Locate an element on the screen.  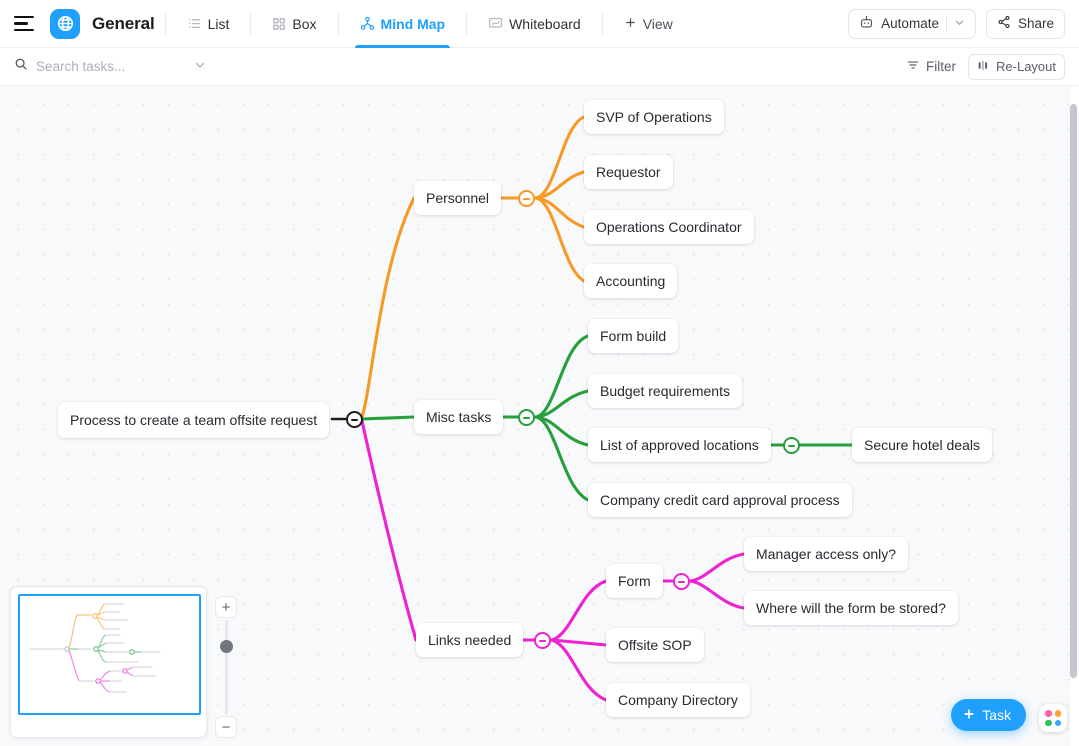
collapse-toggle-personnel is located at coordinates (526, 198).